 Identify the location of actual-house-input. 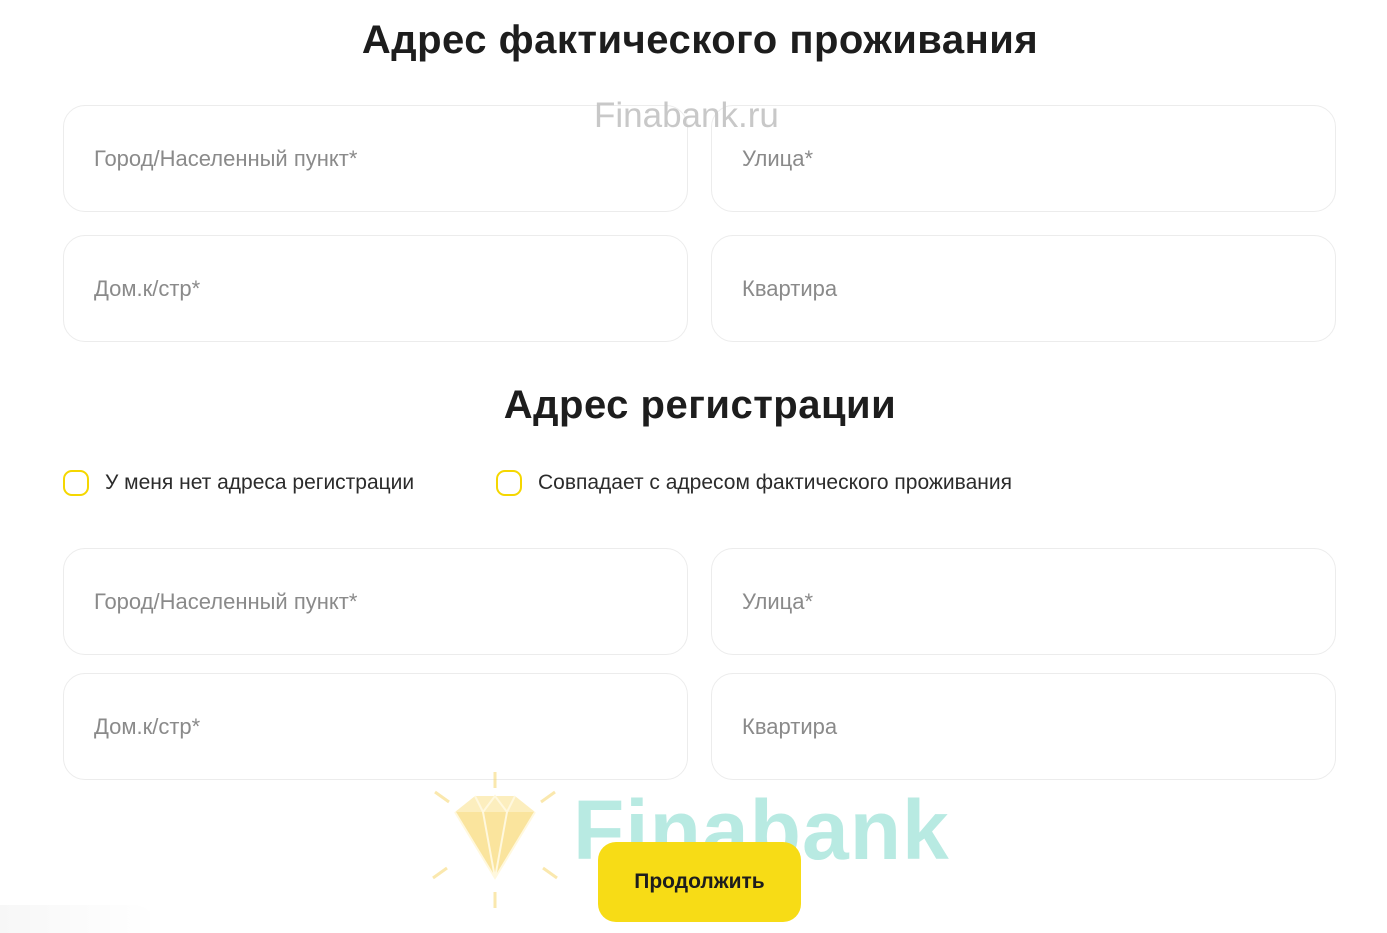
(375, 288).